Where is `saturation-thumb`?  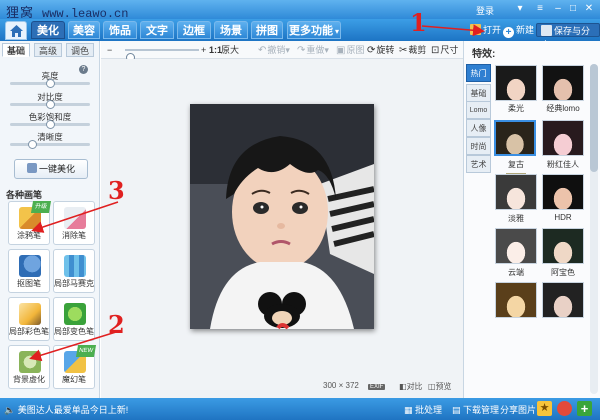 saturation-thumb is located at coordinates (50, 124).